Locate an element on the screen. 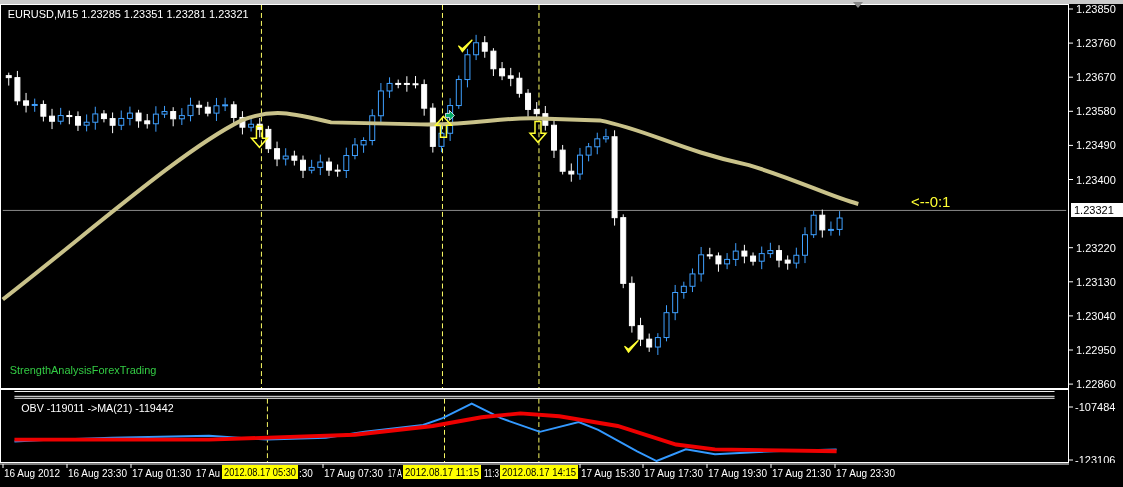 The height and width of the screenshot is (487, 1123). panel-divider is located at coordinates (534, 394).